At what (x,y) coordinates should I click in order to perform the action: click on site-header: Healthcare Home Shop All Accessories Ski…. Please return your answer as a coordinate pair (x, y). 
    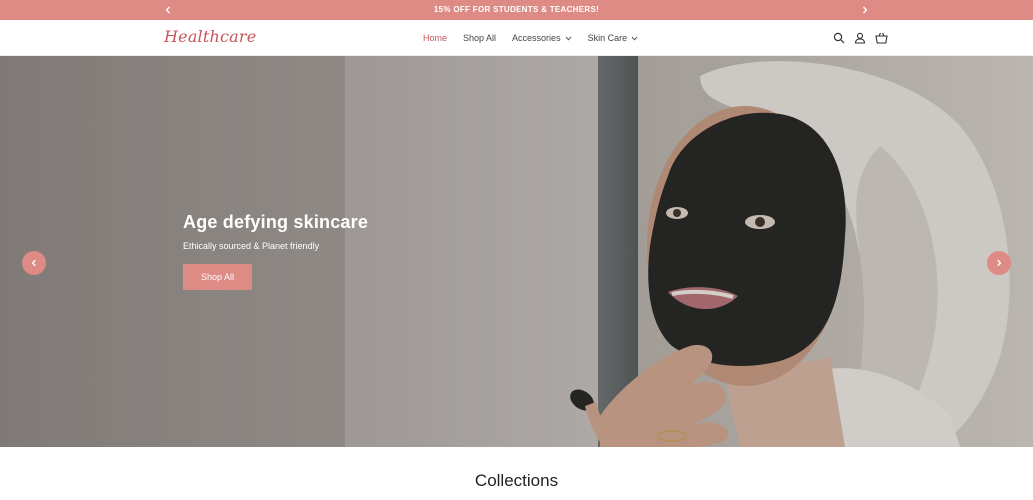
    Looking at the image, I should click on (516, 38).